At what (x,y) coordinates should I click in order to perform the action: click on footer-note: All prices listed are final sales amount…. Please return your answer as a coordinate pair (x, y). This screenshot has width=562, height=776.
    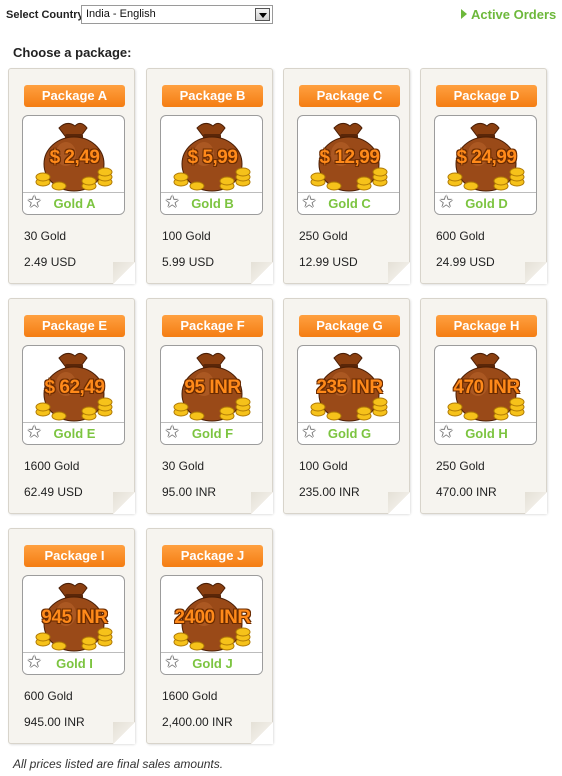
    Looking at the image, I should click on (118, 764).